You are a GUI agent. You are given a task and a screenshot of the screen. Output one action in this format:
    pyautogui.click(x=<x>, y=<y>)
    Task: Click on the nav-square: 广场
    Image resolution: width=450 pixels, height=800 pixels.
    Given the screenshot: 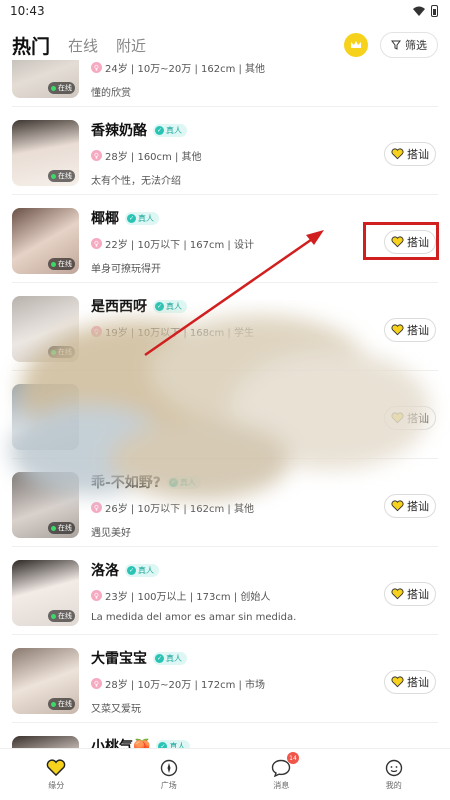 What is the action you would take?
    pyautogui.click(x=169, y=774)
    